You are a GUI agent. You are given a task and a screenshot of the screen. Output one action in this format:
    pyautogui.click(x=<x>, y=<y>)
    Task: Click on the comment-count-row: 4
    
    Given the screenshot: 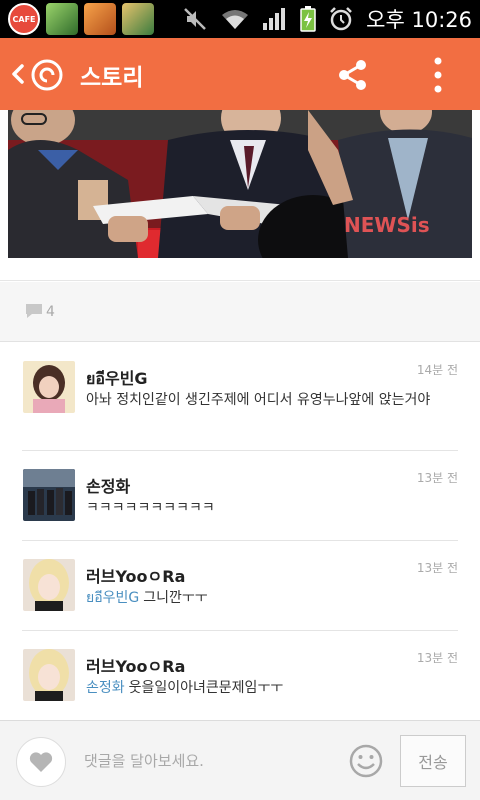 What is the action you would take?
    pyautogui.click(x=240, y=312)
    